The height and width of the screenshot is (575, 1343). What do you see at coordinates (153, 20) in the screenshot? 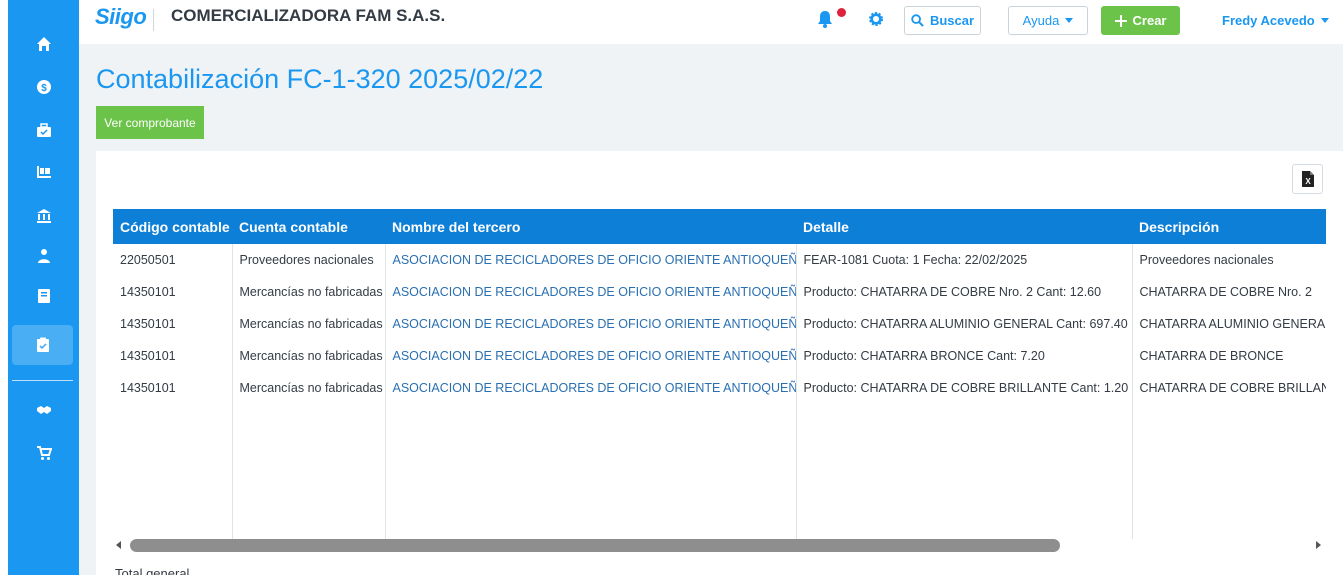
I see `logo-separator` at bounding box center [153, 20].